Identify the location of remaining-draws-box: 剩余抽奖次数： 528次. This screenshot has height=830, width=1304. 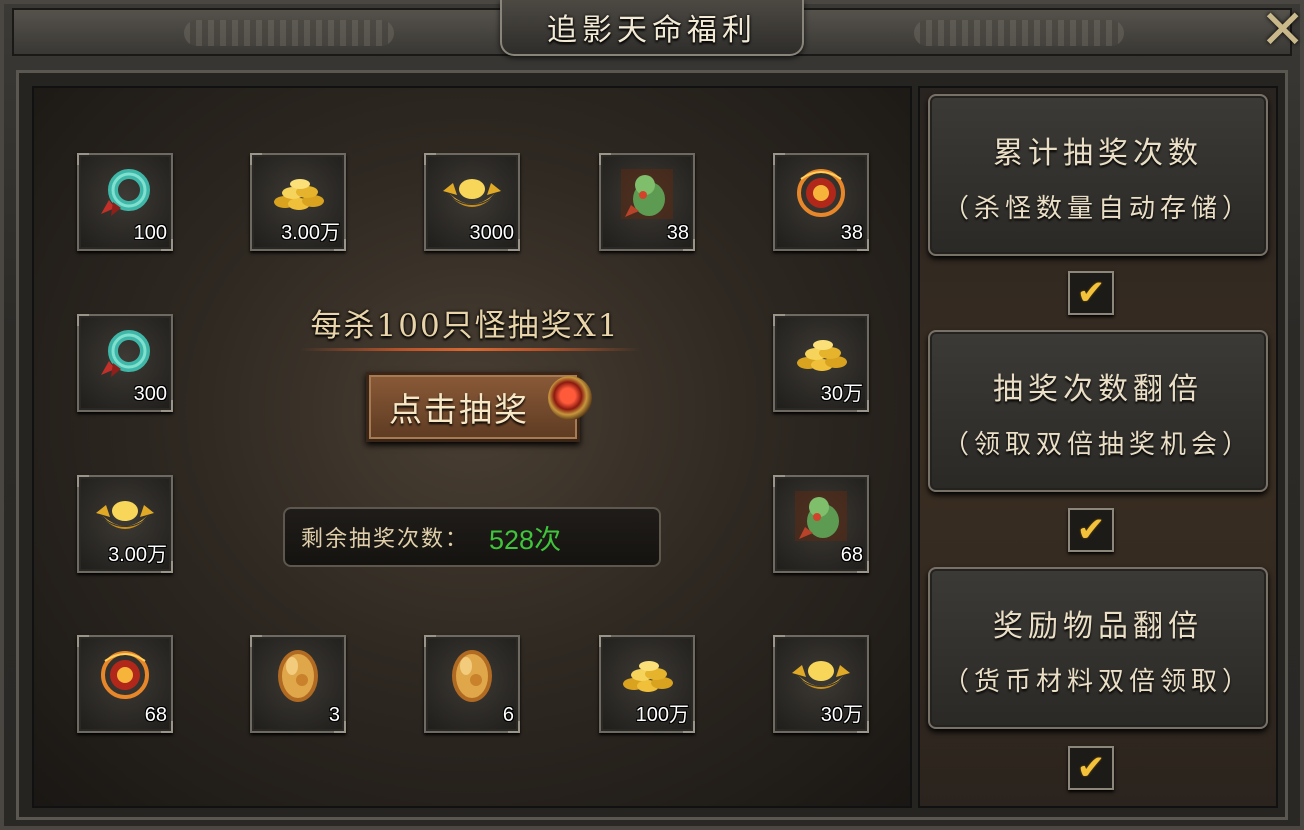
(472, 537).